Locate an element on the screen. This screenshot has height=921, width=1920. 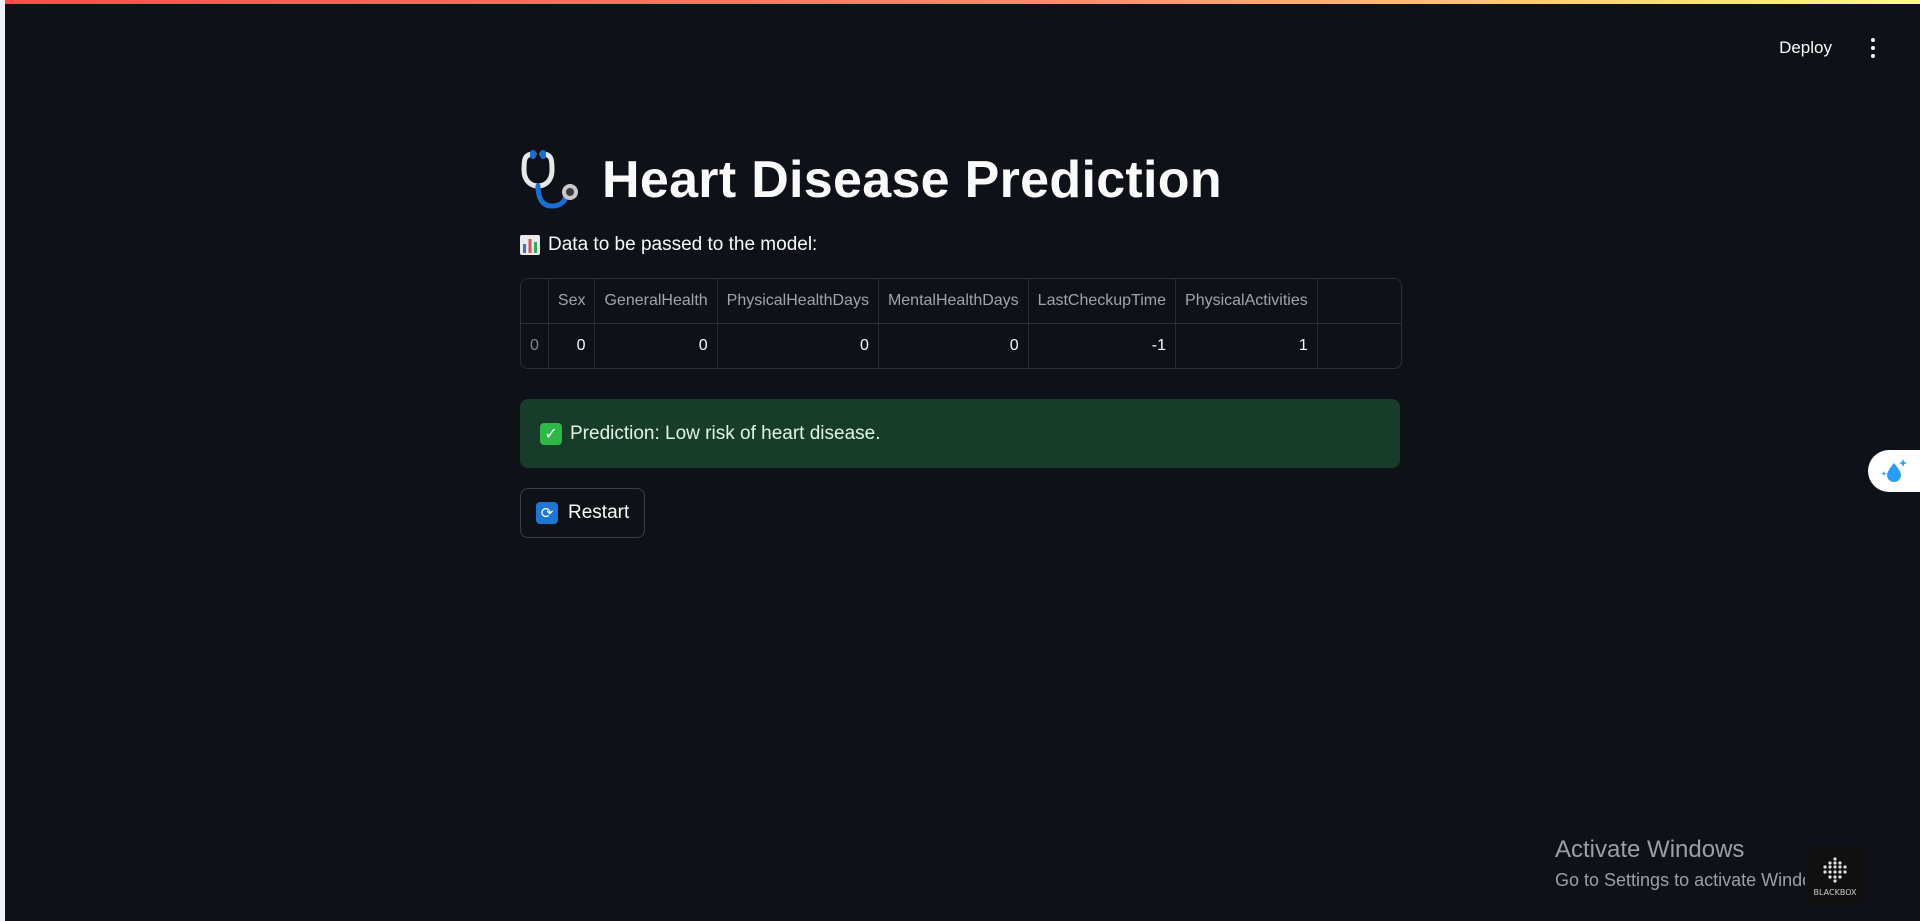
table-row: 0 0 0 0 0 -1 1 is located at coordinates (961, 346).